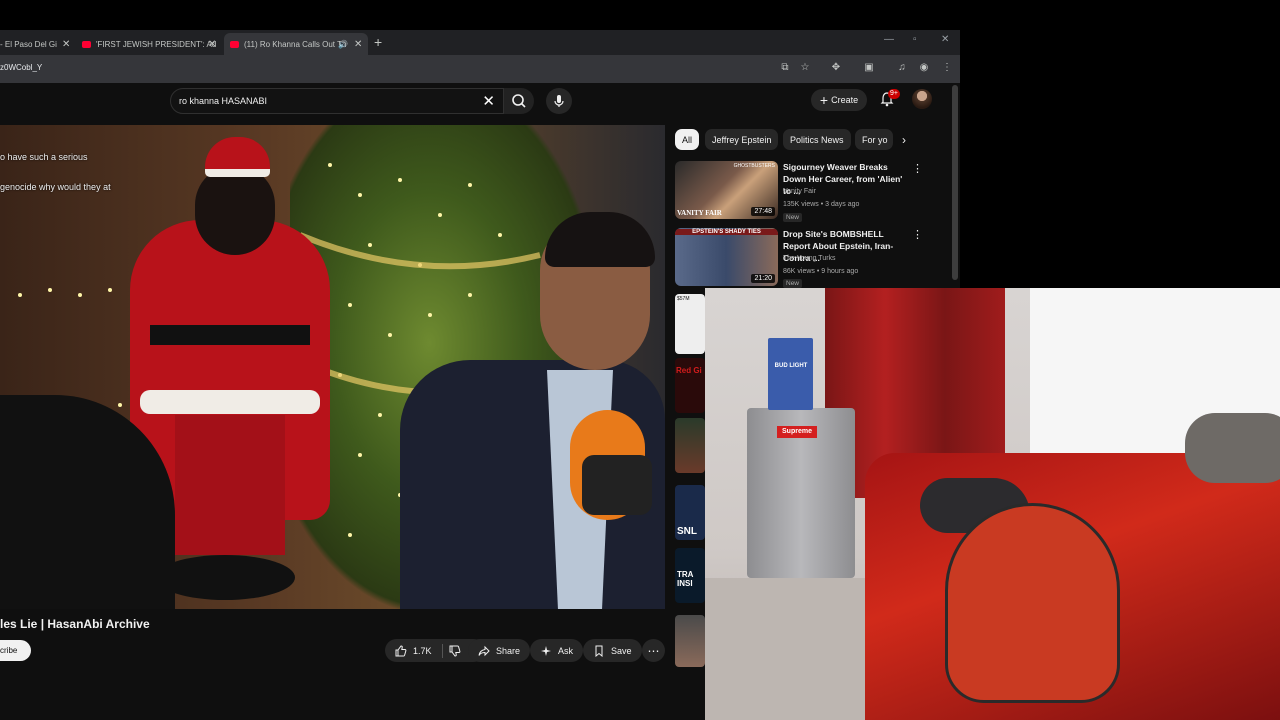 This screenshot has width=1280, height=720. Describe the element at coordinates (337, 101) in the screenshot. I see `search-box: ro khanna HASANABI ✕` at that location.